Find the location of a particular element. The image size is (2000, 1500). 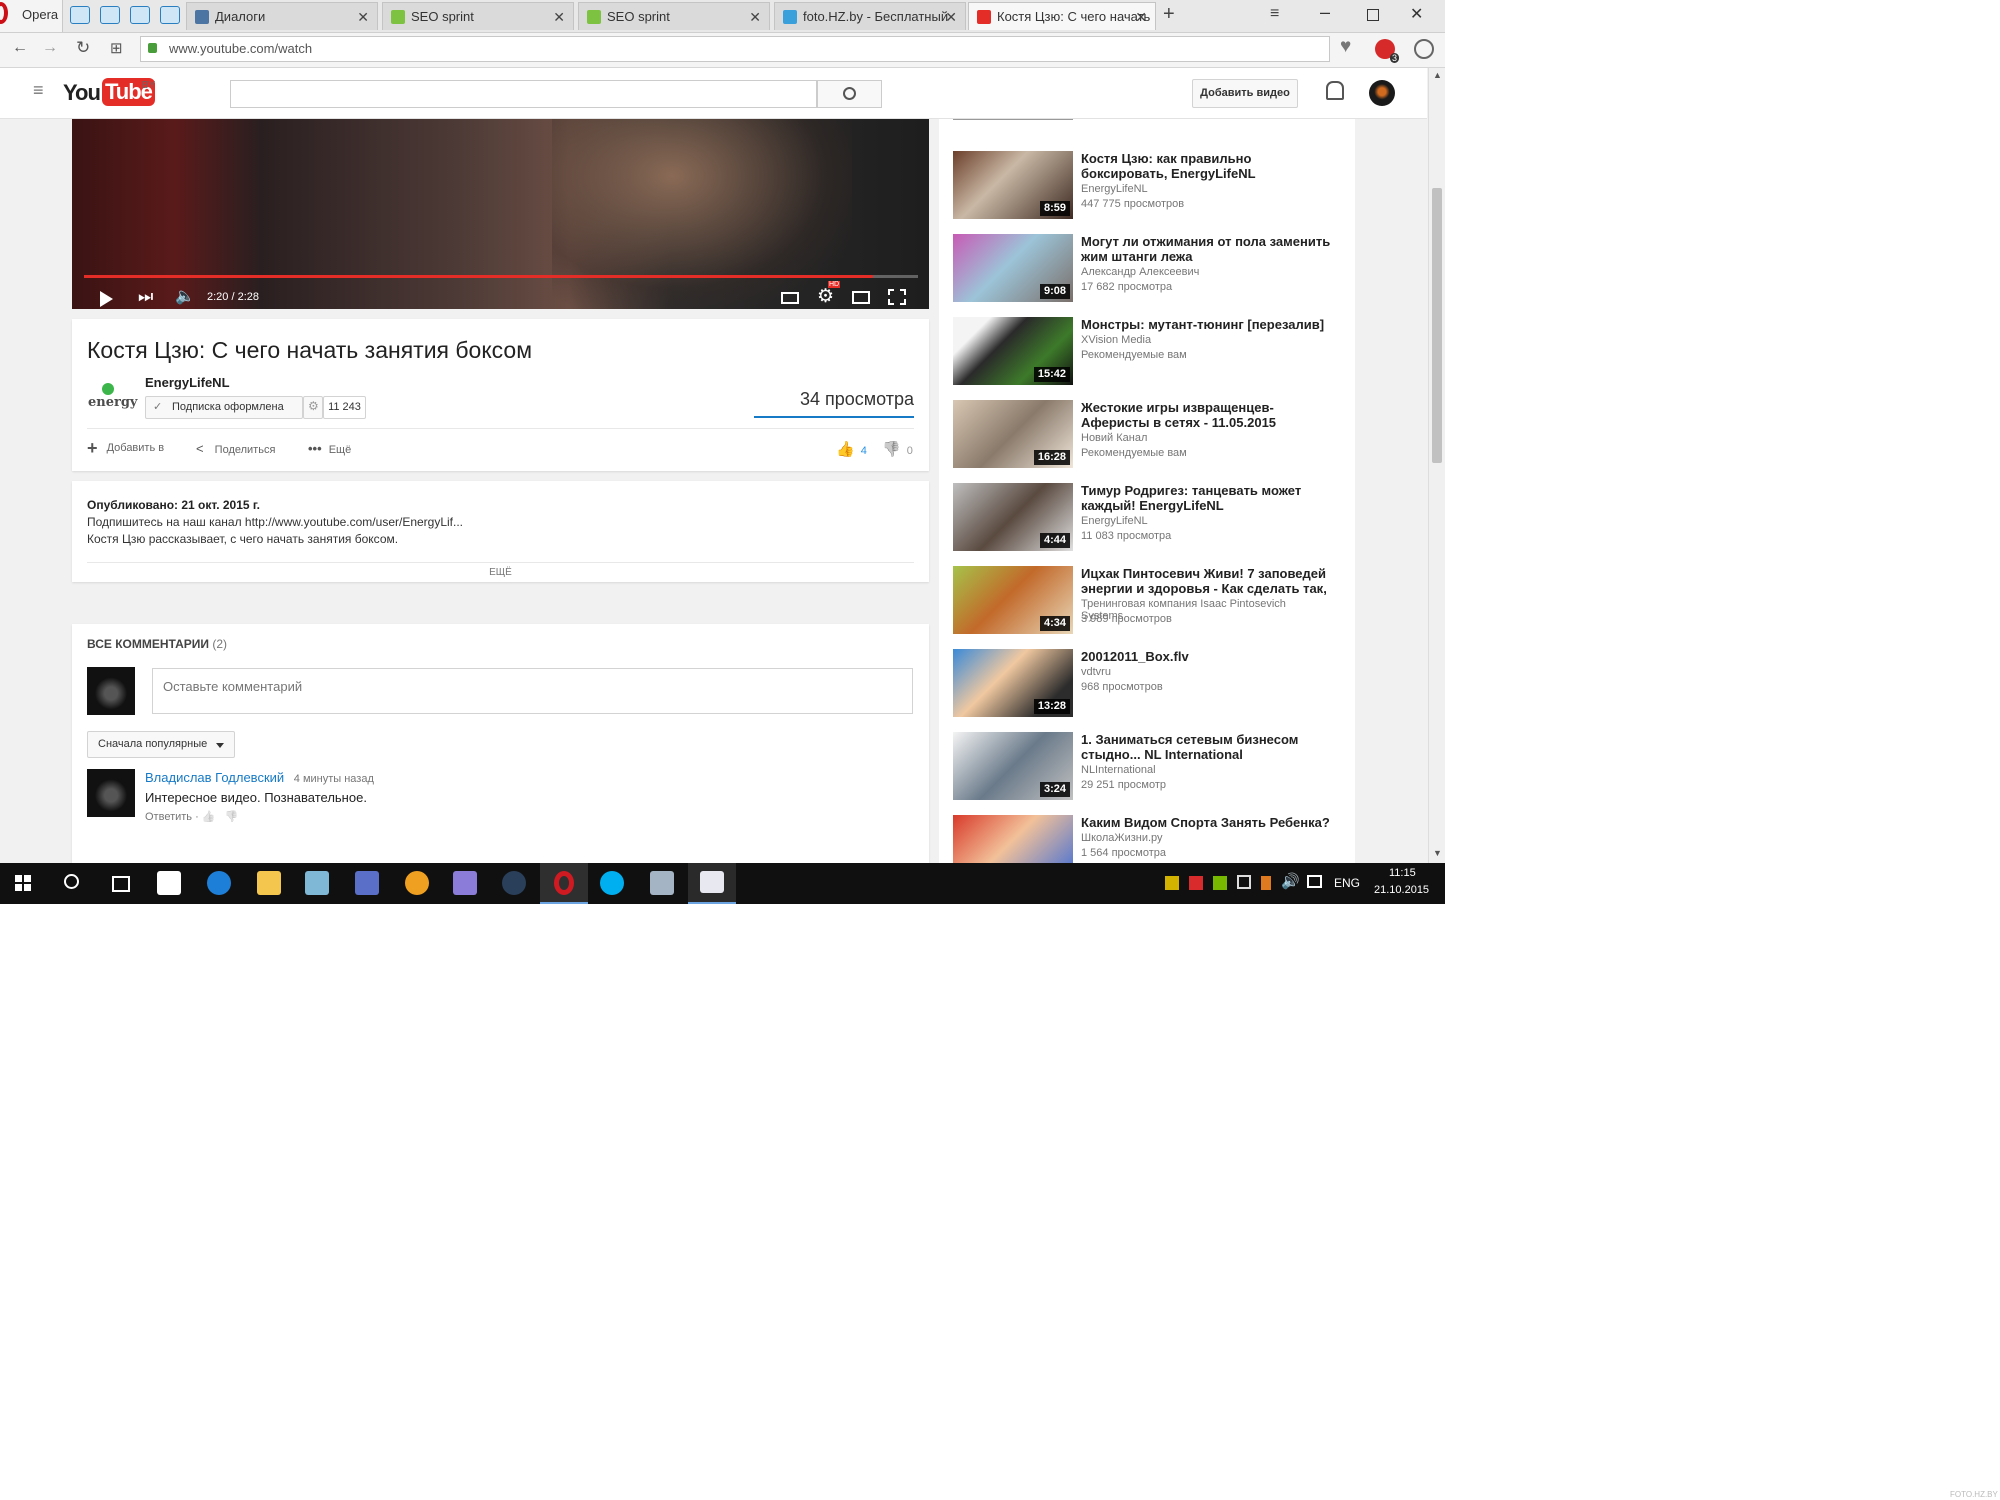

video-player: ⏭ 🔈 2:20 / 2:28 ⚙ HD is located at coordinates (500, 214).